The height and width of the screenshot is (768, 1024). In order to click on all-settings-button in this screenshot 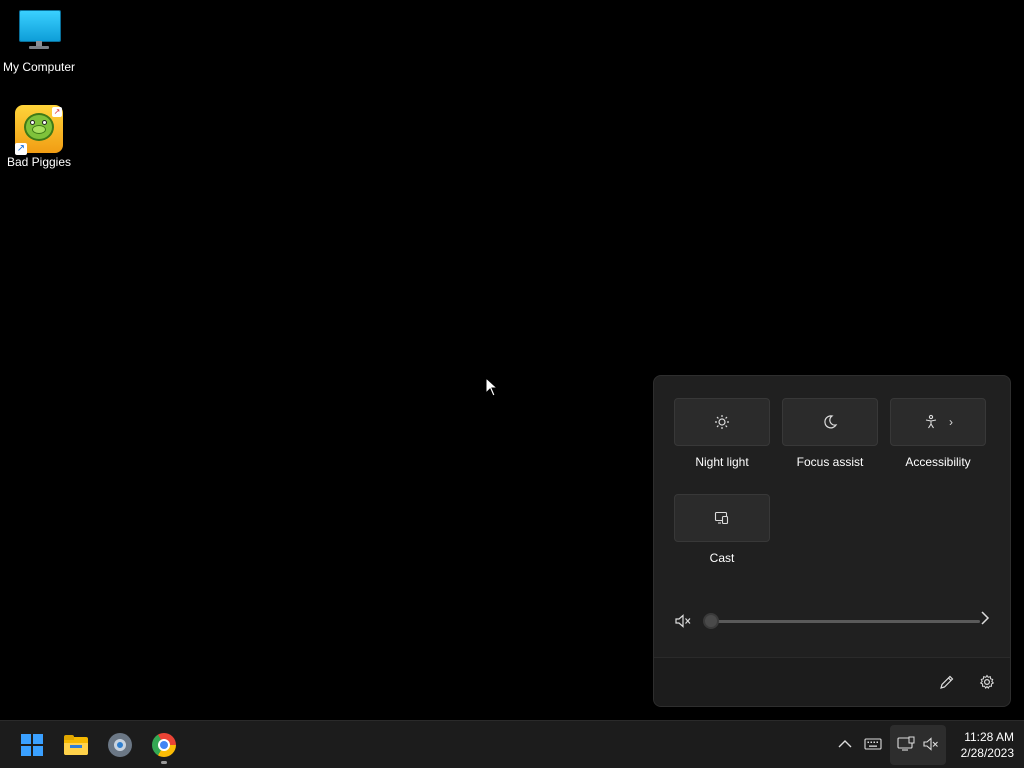, I will do `click(987, 682)`.